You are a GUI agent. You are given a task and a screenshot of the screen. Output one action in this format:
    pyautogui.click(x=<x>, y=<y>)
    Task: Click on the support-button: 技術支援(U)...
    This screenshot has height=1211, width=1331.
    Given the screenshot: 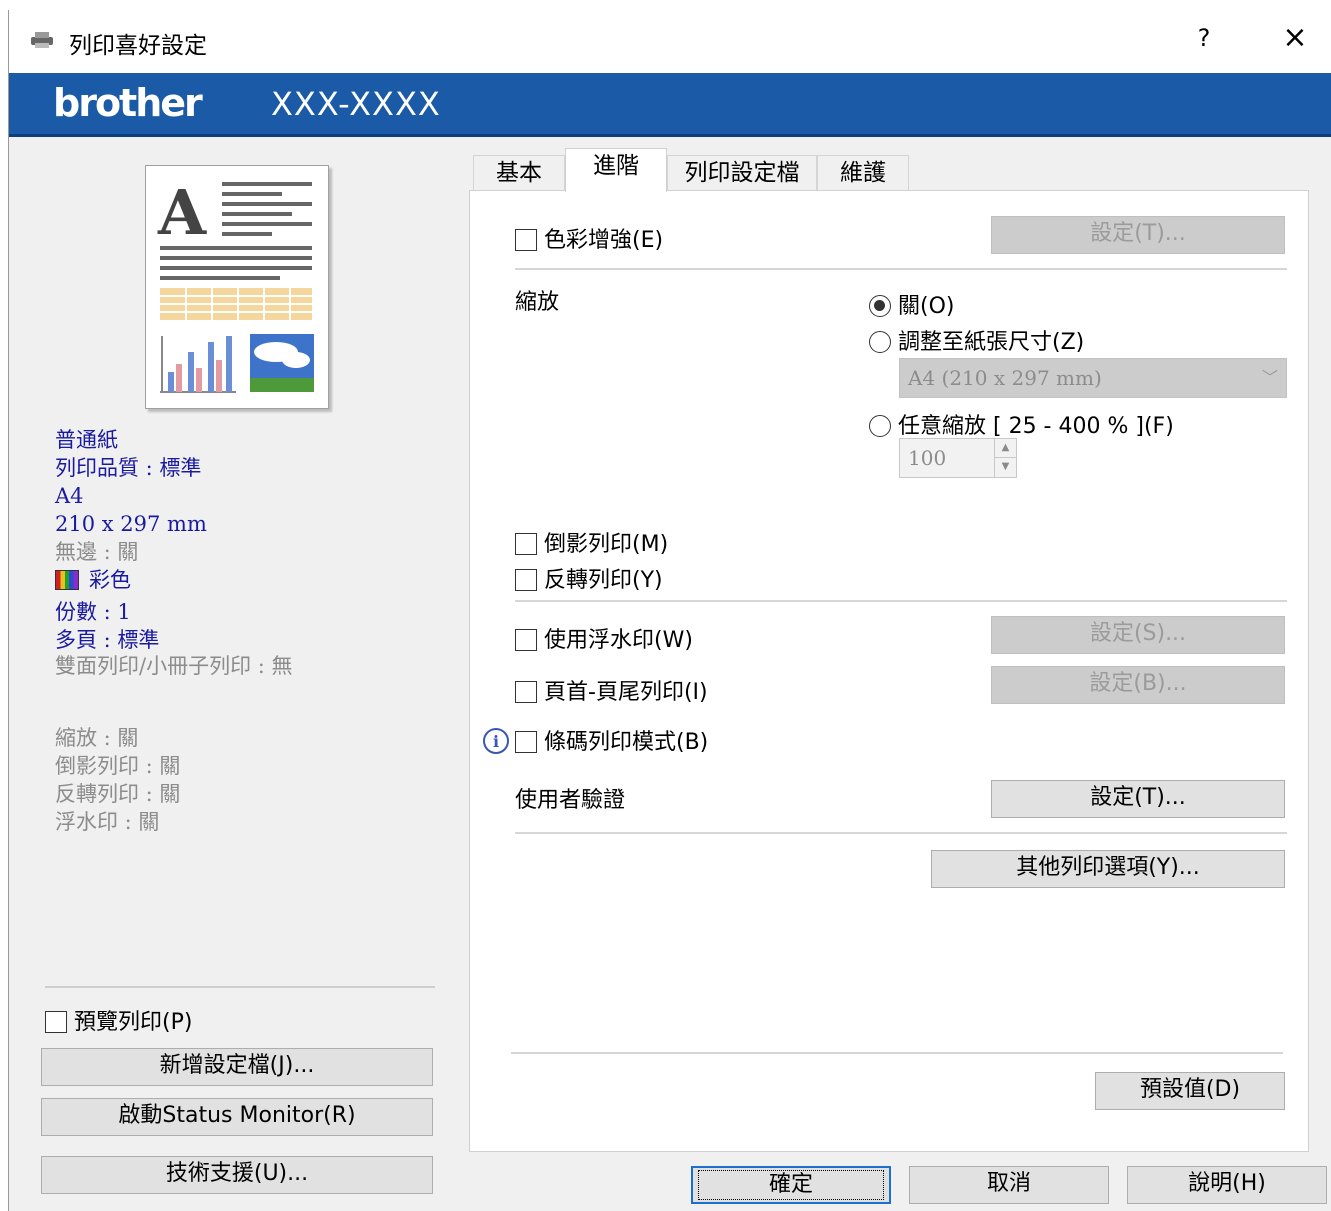 What is the action you would take?
    pyautogui.click(x=237, y=1175)
    